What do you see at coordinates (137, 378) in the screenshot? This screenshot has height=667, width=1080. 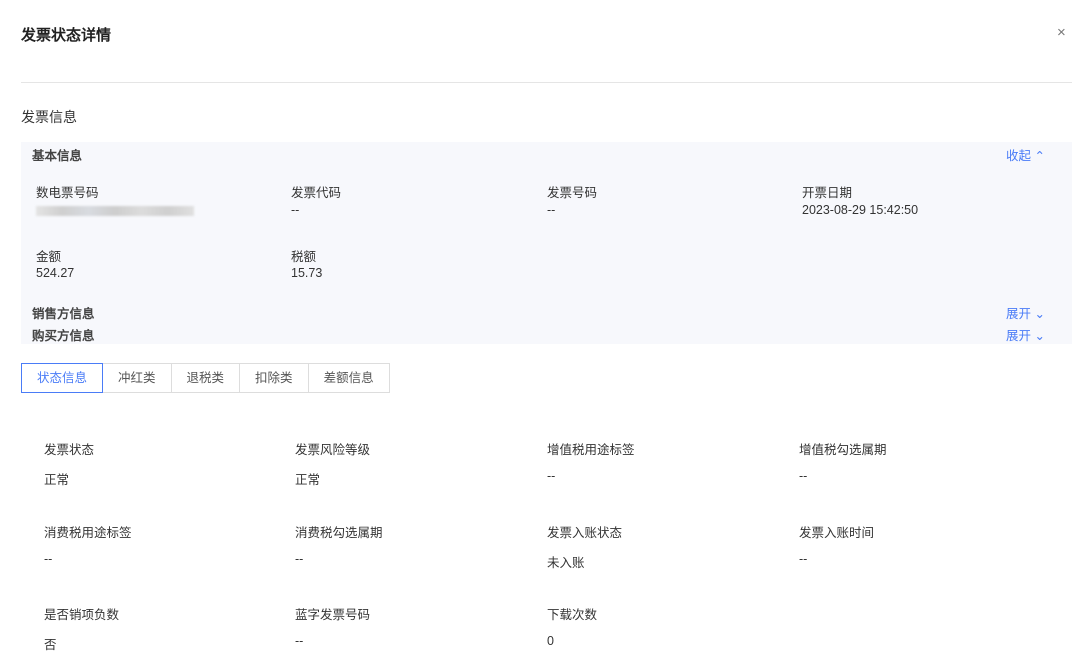 I see `tab-red-reversal: 冲红类` at bounding box center [137, 378].